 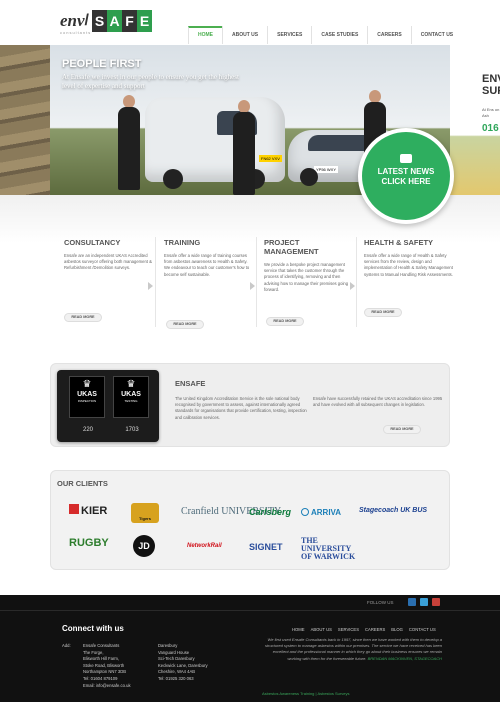 I want to click on service-title: CONSULTANCY, so click(x=92, y=242).